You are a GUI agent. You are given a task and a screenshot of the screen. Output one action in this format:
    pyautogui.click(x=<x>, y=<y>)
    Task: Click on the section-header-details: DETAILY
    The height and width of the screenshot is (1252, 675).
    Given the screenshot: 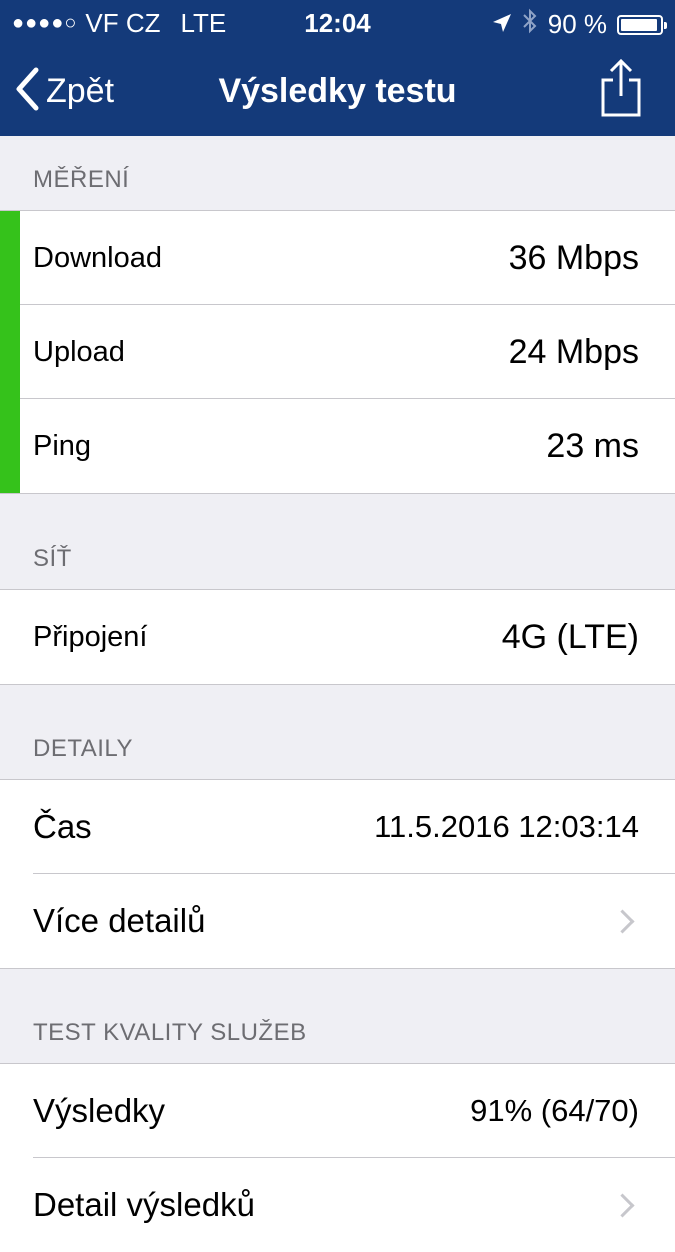 What is the action you would take?
    pyautogui.click(x=83, y=748)
    